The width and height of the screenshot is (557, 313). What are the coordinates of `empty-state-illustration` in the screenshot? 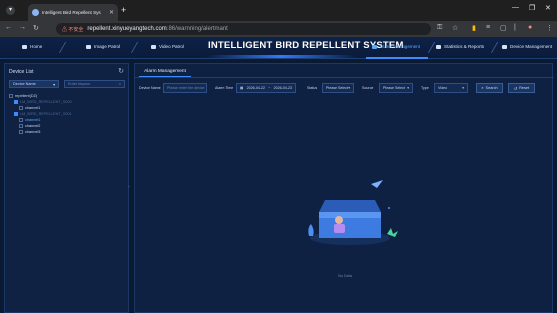 It's located at (353, 212).